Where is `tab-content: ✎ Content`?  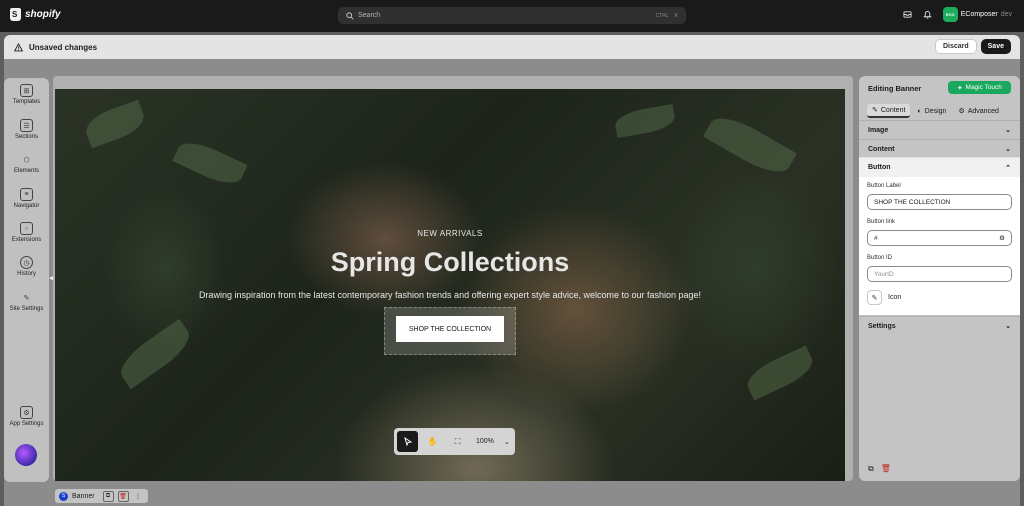 tab-content: ✎ Content is located at coordinates (889, 111).